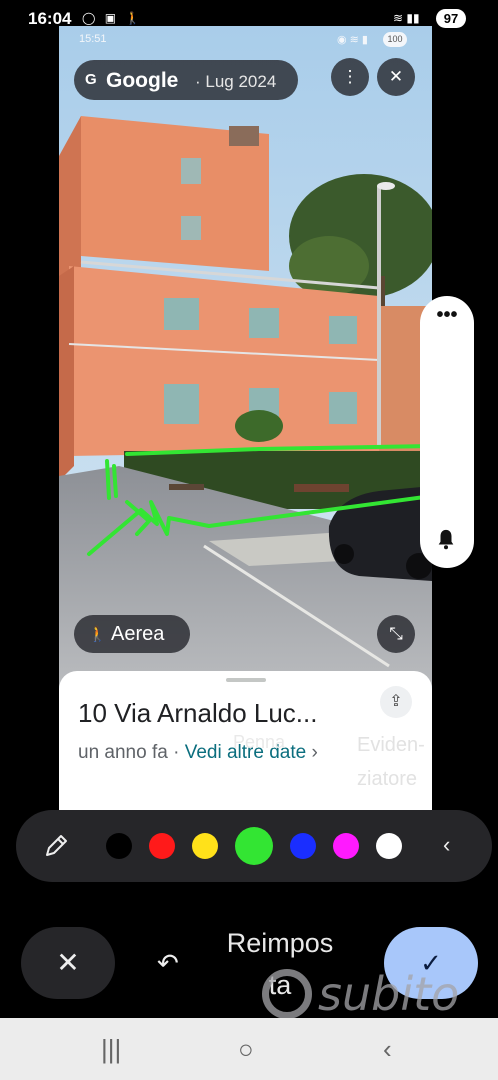 The image size is (498, 1080). I want to click on highlighter-tool-label: Eviden- ziatore, so click(391, 762).